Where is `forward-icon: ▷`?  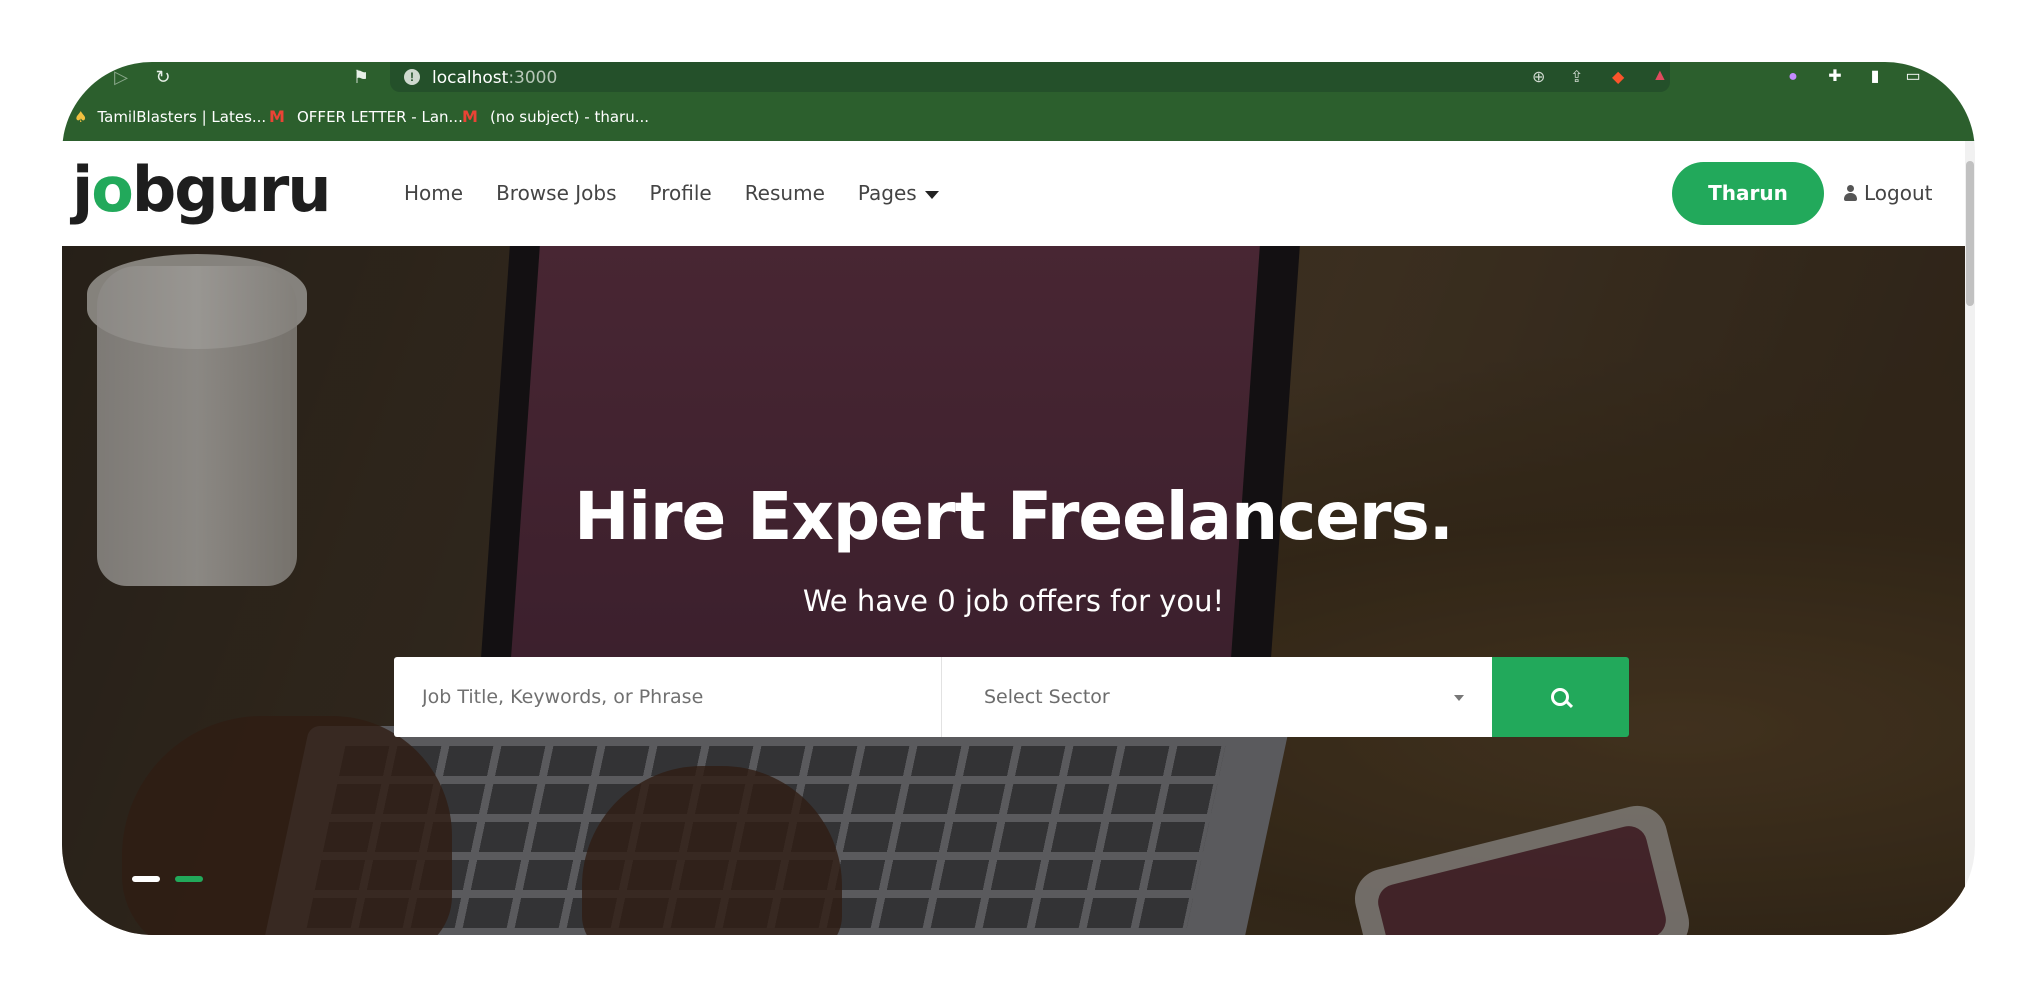
forward-icon: ▷ is located at coordinates (121, 77).